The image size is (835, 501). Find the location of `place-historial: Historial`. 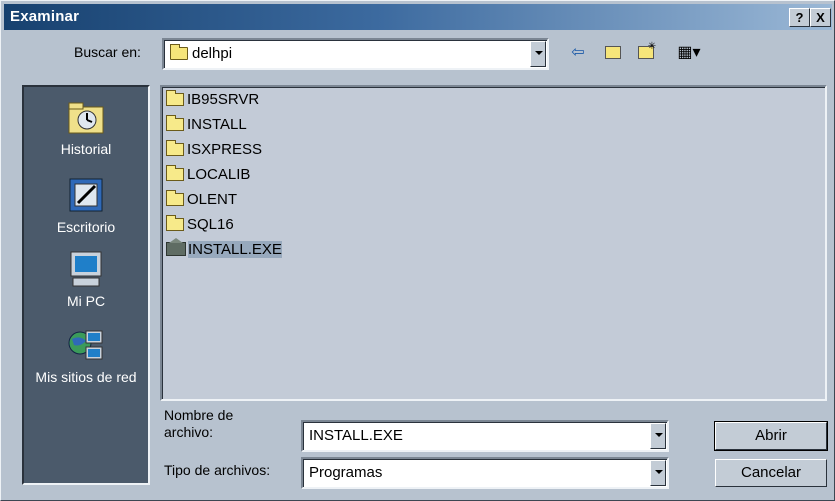

place-historial: Historial is located at coordinates (86, 127).